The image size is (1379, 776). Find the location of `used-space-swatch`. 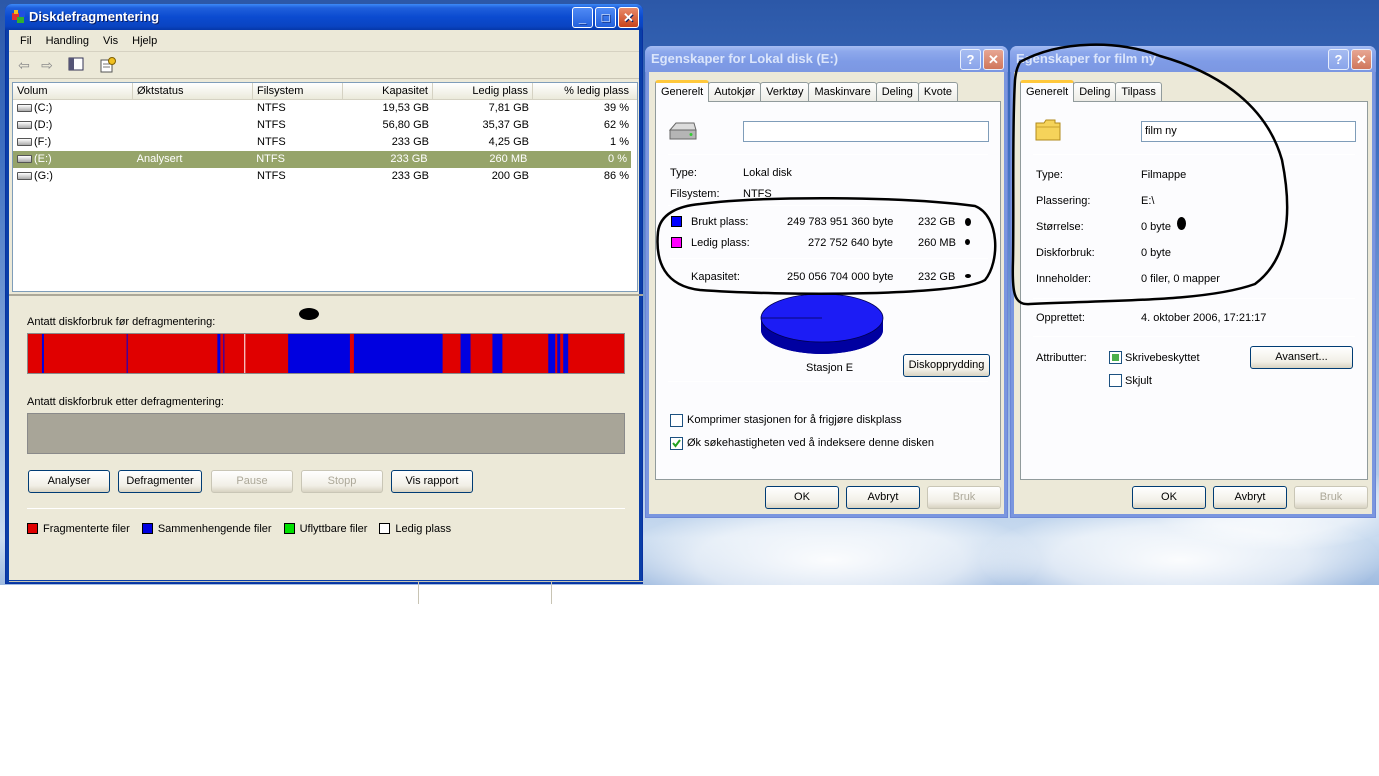

used-space-swatch is located at coordinates (676, 221).